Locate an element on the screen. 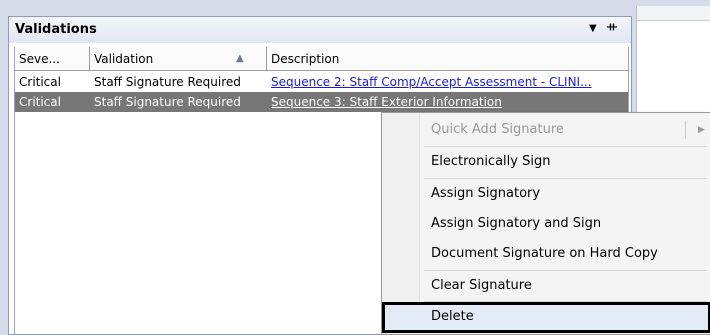  submenu-arrow-icon: ▶ is located at coordinates (701, 130).